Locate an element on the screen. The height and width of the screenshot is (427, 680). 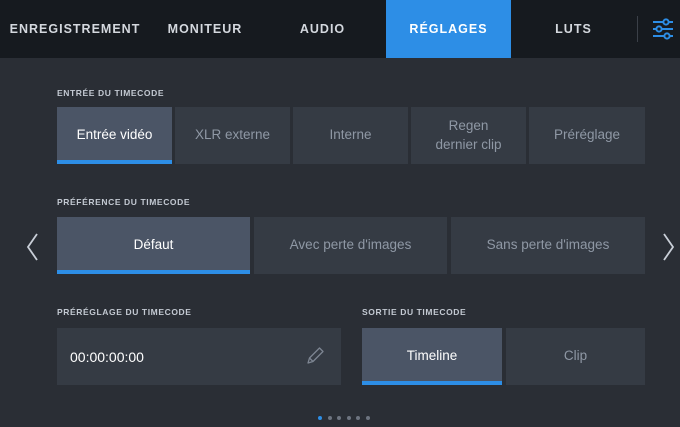
tab-luts: LUTS is located at coordinates (573, 29).